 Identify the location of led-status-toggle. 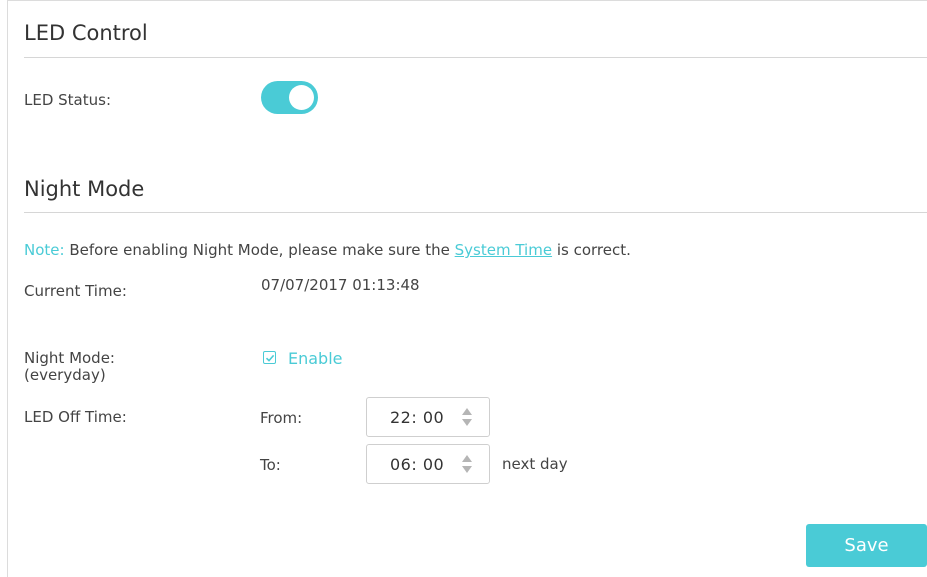
(289, 97).